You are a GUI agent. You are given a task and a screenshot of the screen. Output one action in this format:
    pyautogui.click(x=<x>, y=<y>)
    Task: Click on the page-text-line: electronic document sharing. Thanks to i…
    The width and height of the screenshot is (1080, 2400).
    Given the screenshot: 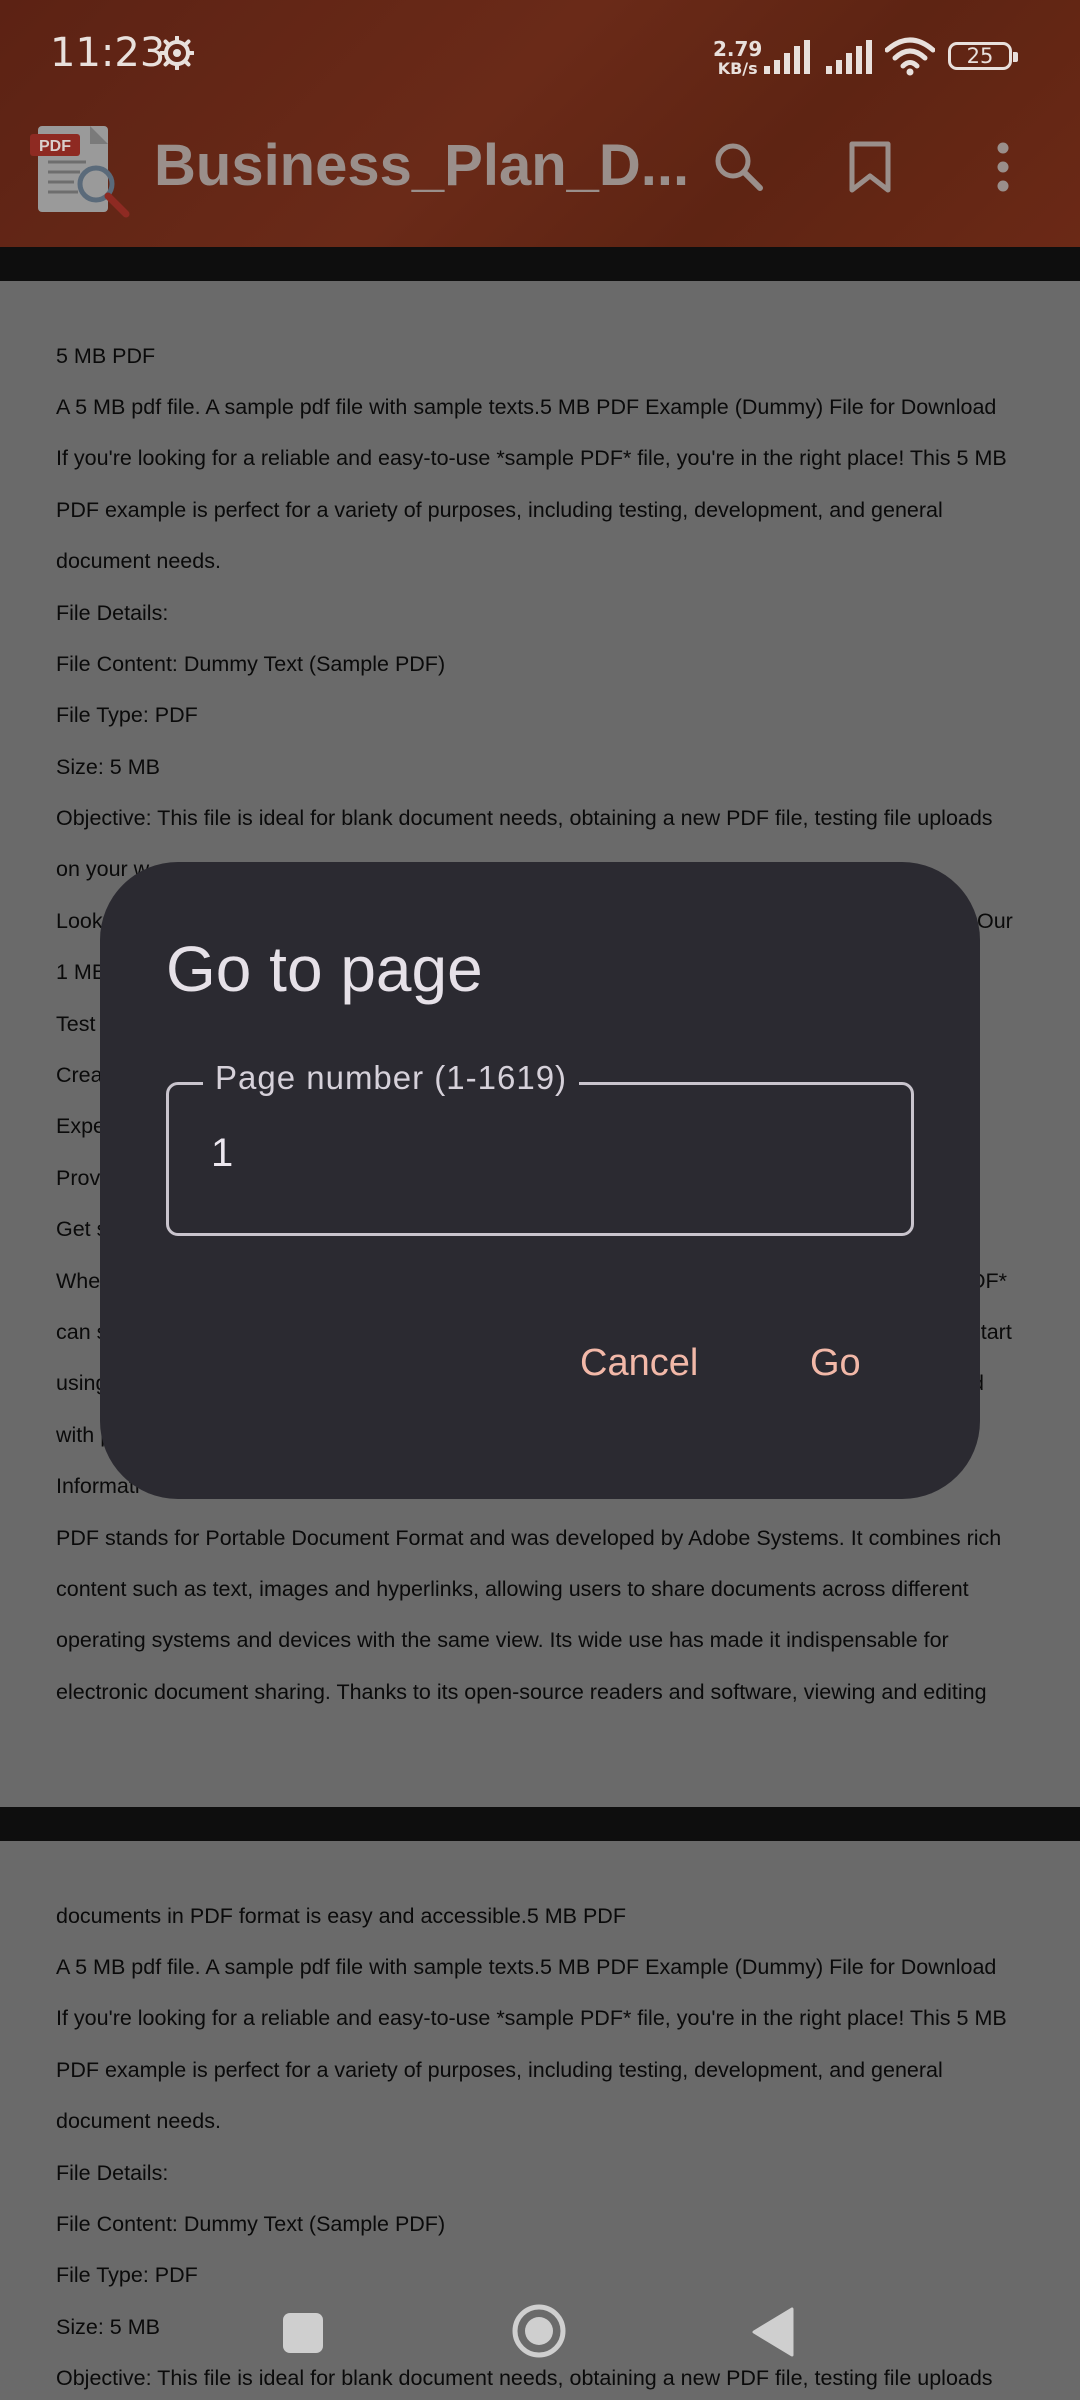 What is the action you would take?
    pyautogui.click(x=521, y=1692)
    